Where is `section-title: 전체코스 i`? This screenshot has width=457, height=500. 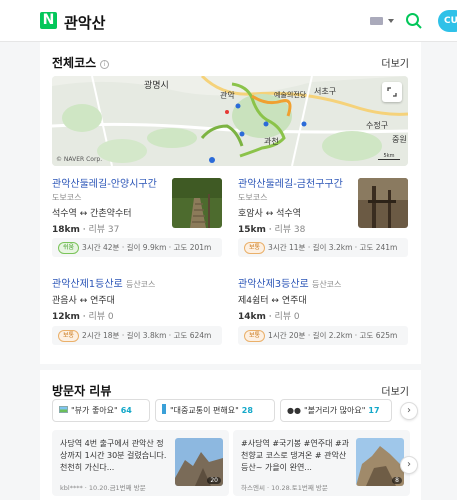 section-title: 전체코스 i is located at coordinates (81, 62).